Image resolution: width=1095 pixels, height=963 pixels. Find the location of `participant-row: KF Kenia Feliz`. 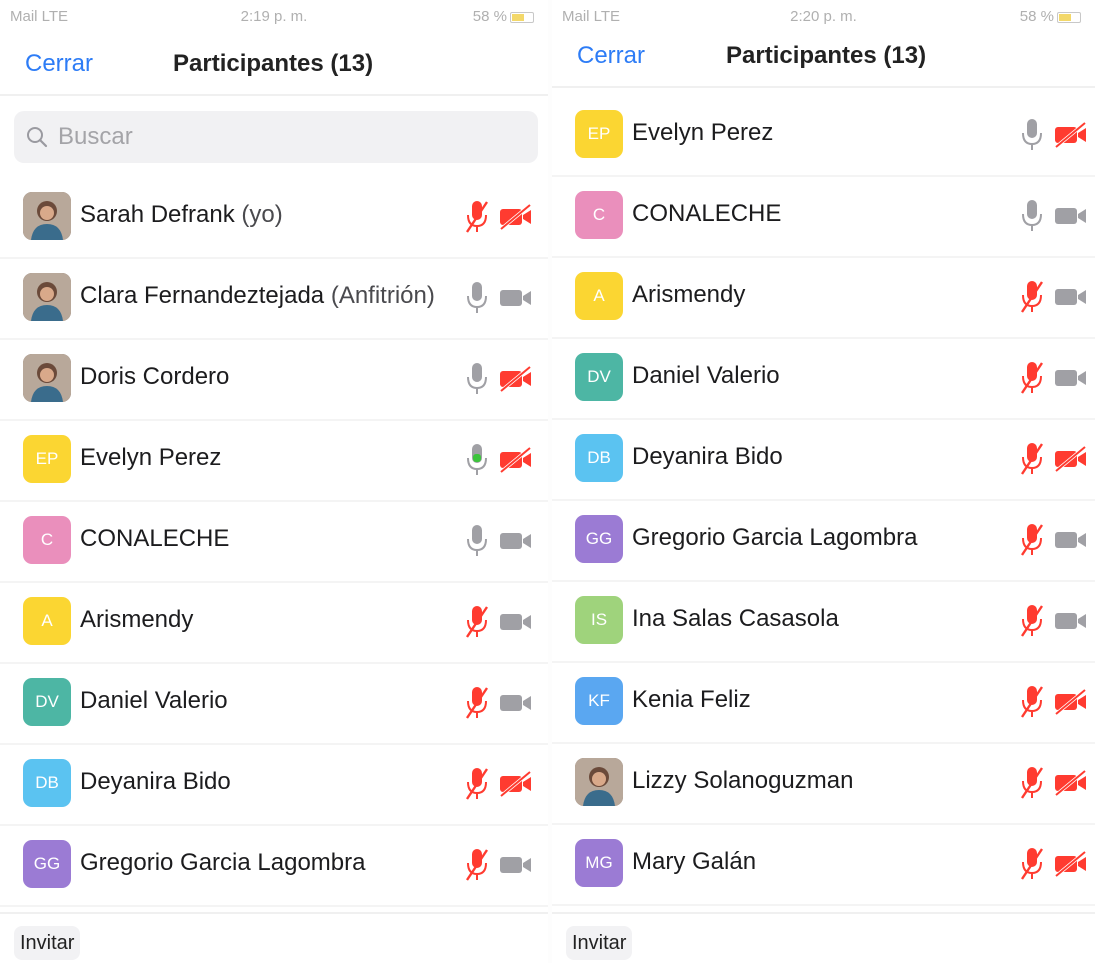

participant-row: KF Kenia Feliz is located at coordinates (823, 703).